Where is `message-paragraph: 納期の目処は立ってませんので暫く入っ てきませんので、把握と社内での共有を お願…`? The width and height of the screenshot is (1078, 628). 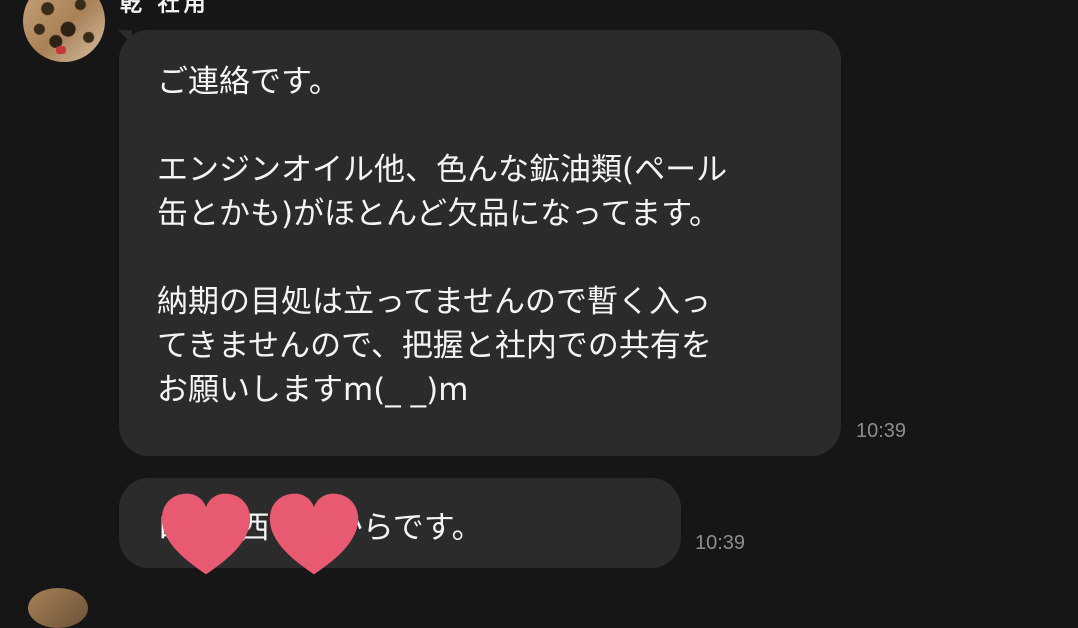 message-paragraph: 納期の目処は立ってませんので暫く入っ てきませんので、把握と社内での共有を お願… is located at coordinates (434, 346).